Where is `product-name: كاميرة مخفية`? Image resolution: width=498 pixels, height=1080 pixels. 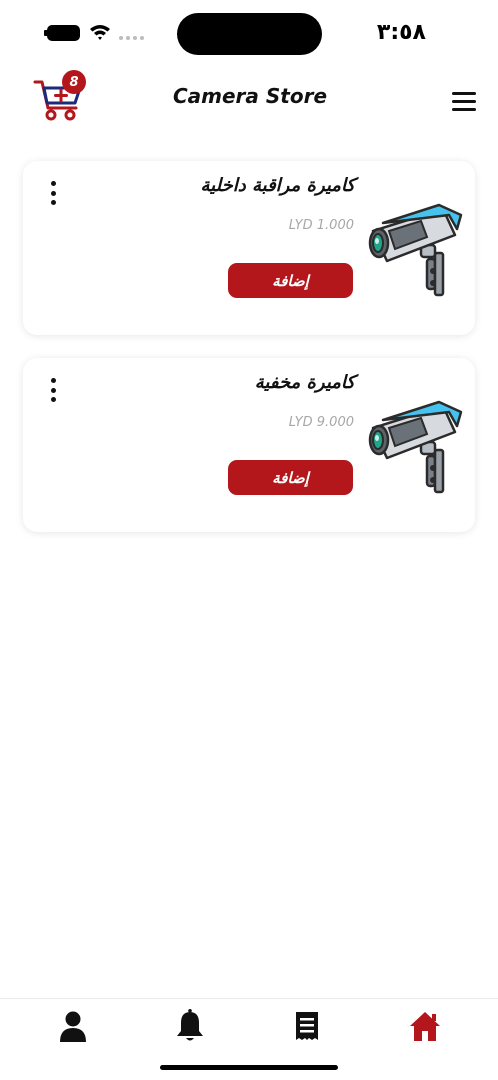 product-name: كاميرة مخفية is located at coordinates (304, 382).